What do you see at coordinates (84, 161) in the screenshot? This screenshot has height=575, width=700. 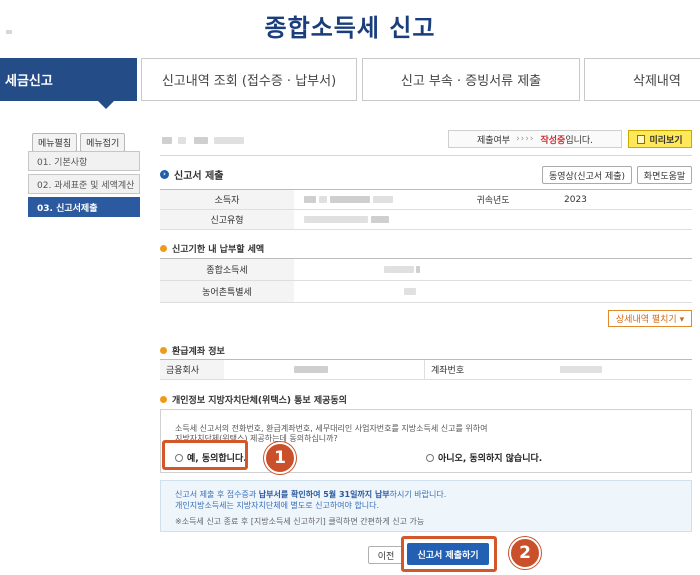 I see `sidebar-item-basic-info: 01. 기본사항` at bounding box center [84, 161].